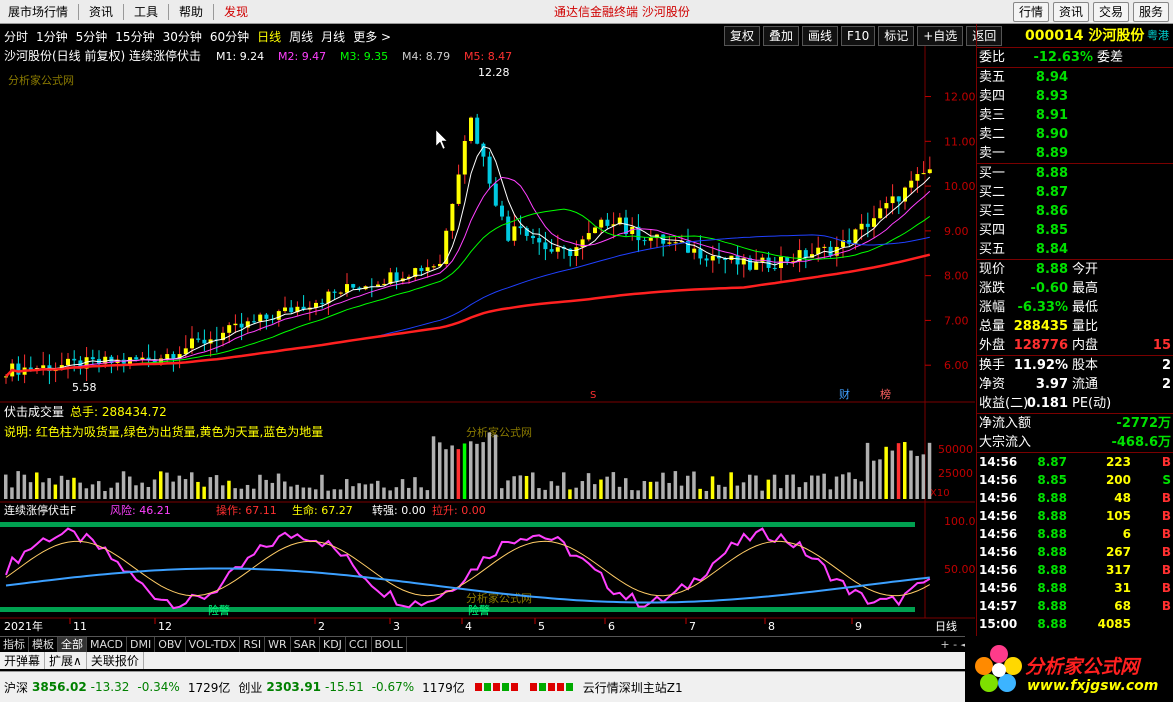 The width and height of the screenshot is (1173, 702). What do you see at coordinates (992, 153) in the screenshot?
I see `order-level-label: 卖一` at bounding box center [992, 153].